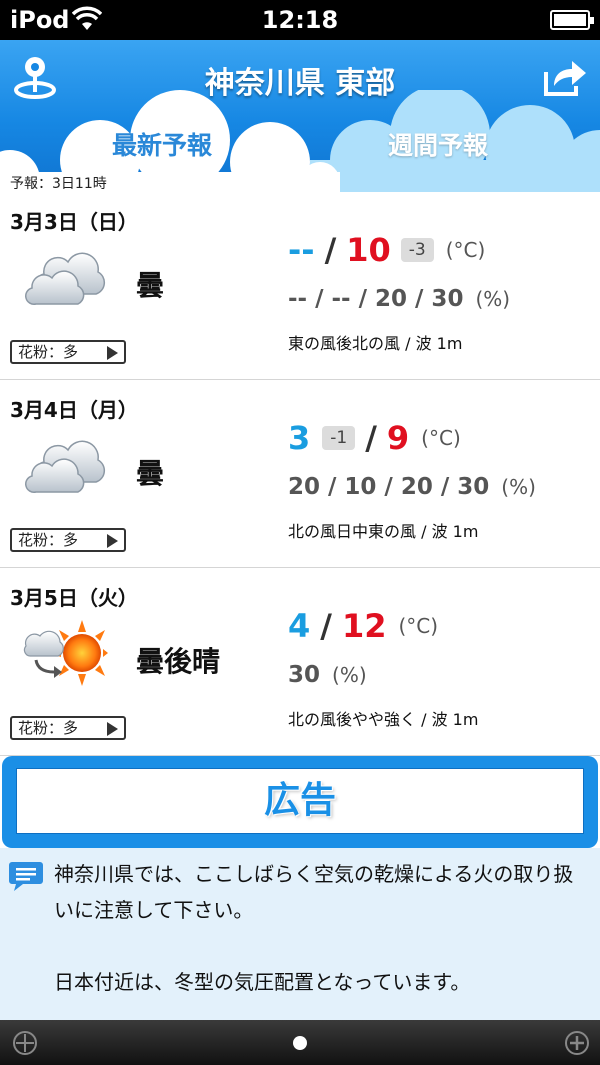  Describe the element at coordinates (376, 299) in the screenshot. I see `precipitation-values: -- / -- / 20 / 30` at that location.